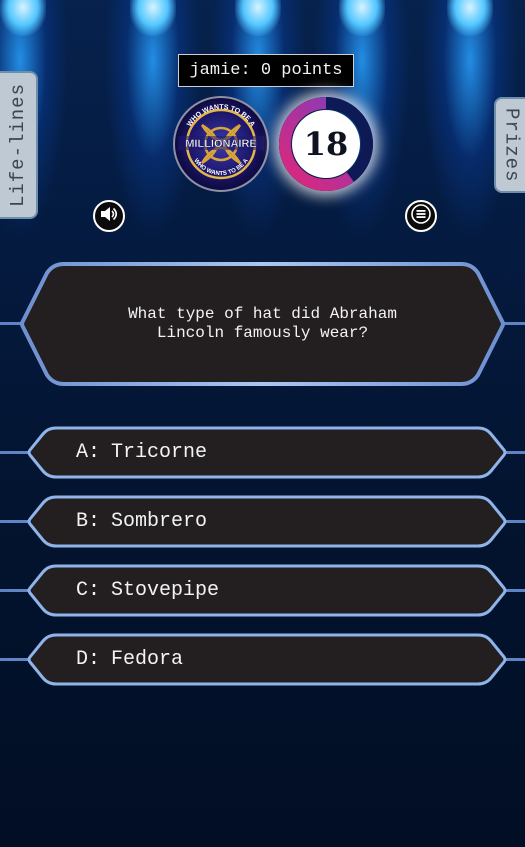 This screenshot has height=847, width=525. What do you see at coordinates (88, 590) in the screenshot?
I see `answer-letter: C:` at bounding box center [88, 590].